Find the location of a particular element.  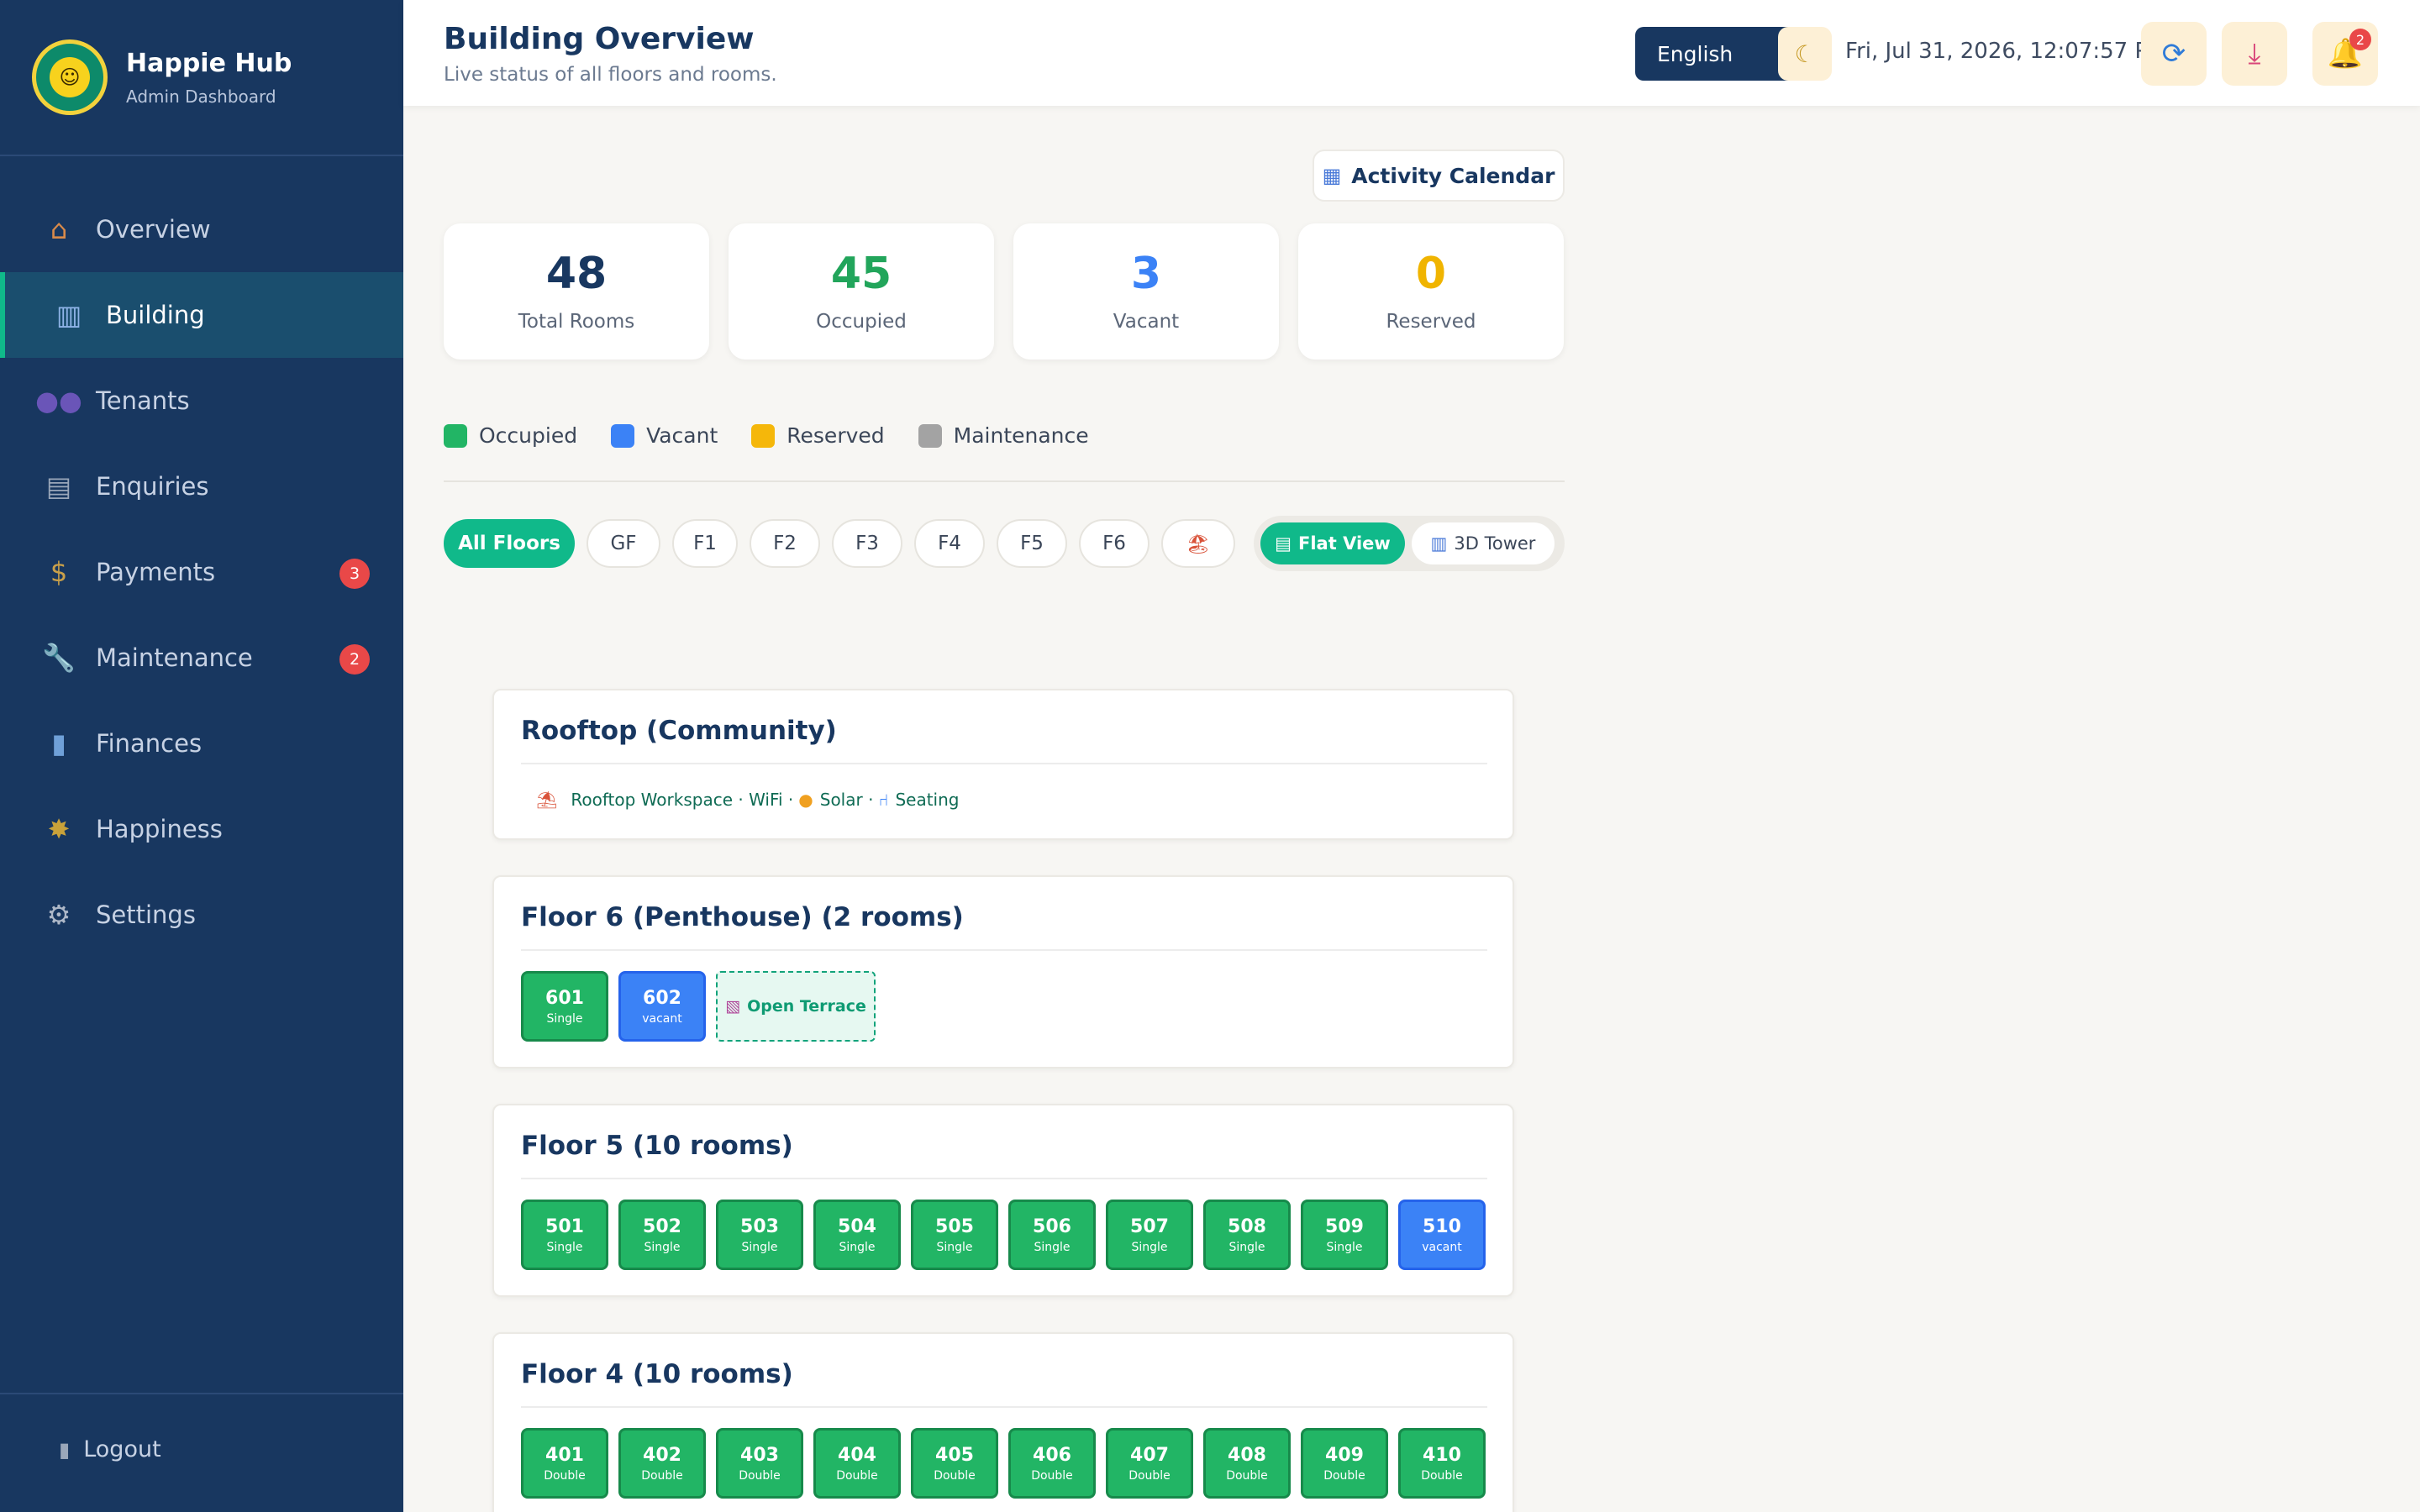

home-icon: ⌂ is located at coordinates (59, 229).